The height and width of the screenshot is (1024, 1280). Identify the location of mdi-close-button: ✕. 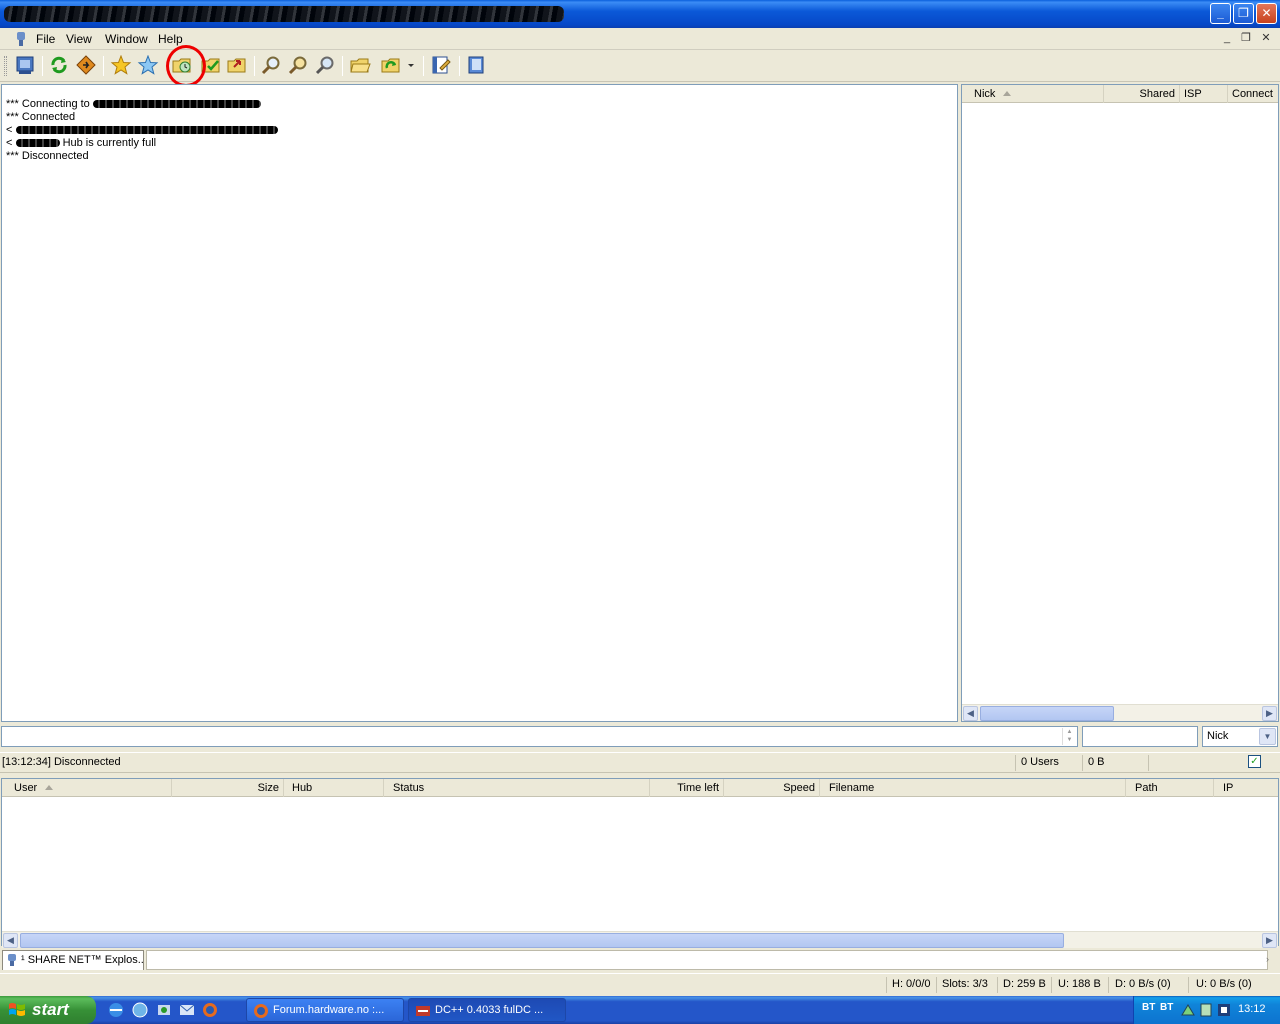
(1266, 38).